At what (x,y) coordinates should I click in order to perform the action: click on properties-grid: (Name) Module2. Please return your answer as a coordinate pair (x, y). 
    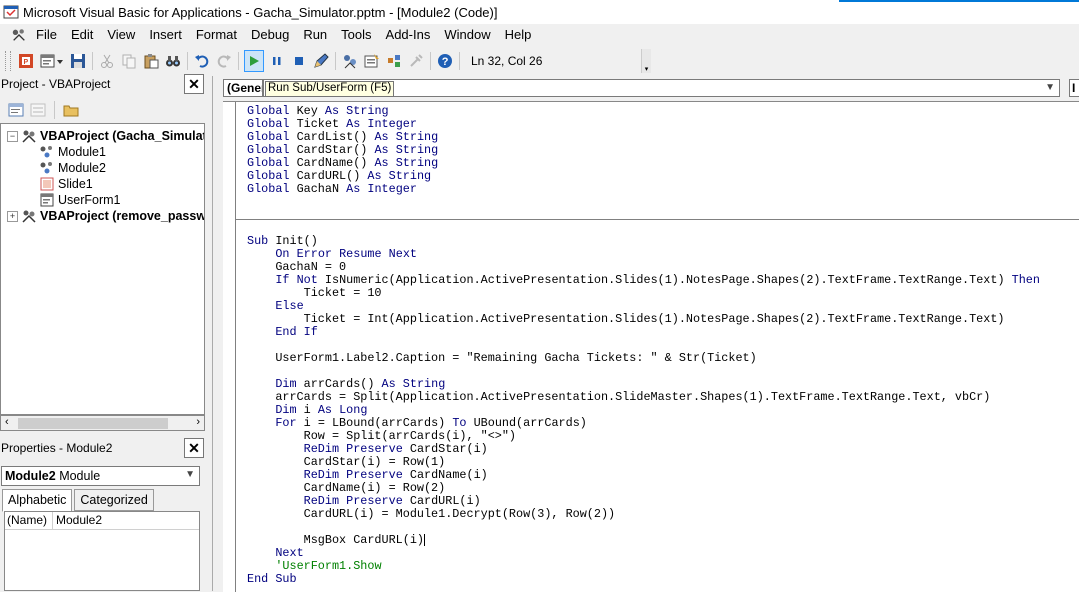
    Looking at the image, I should click on (102, 551).